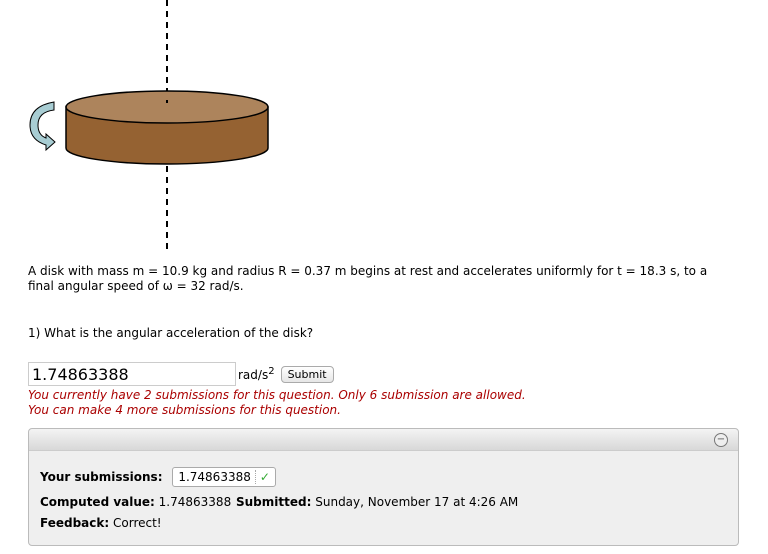  What do you see at coordinates (149, 125) in the screenshot?
I see `rotating-disk-figure` at bounding box center [149, 125].